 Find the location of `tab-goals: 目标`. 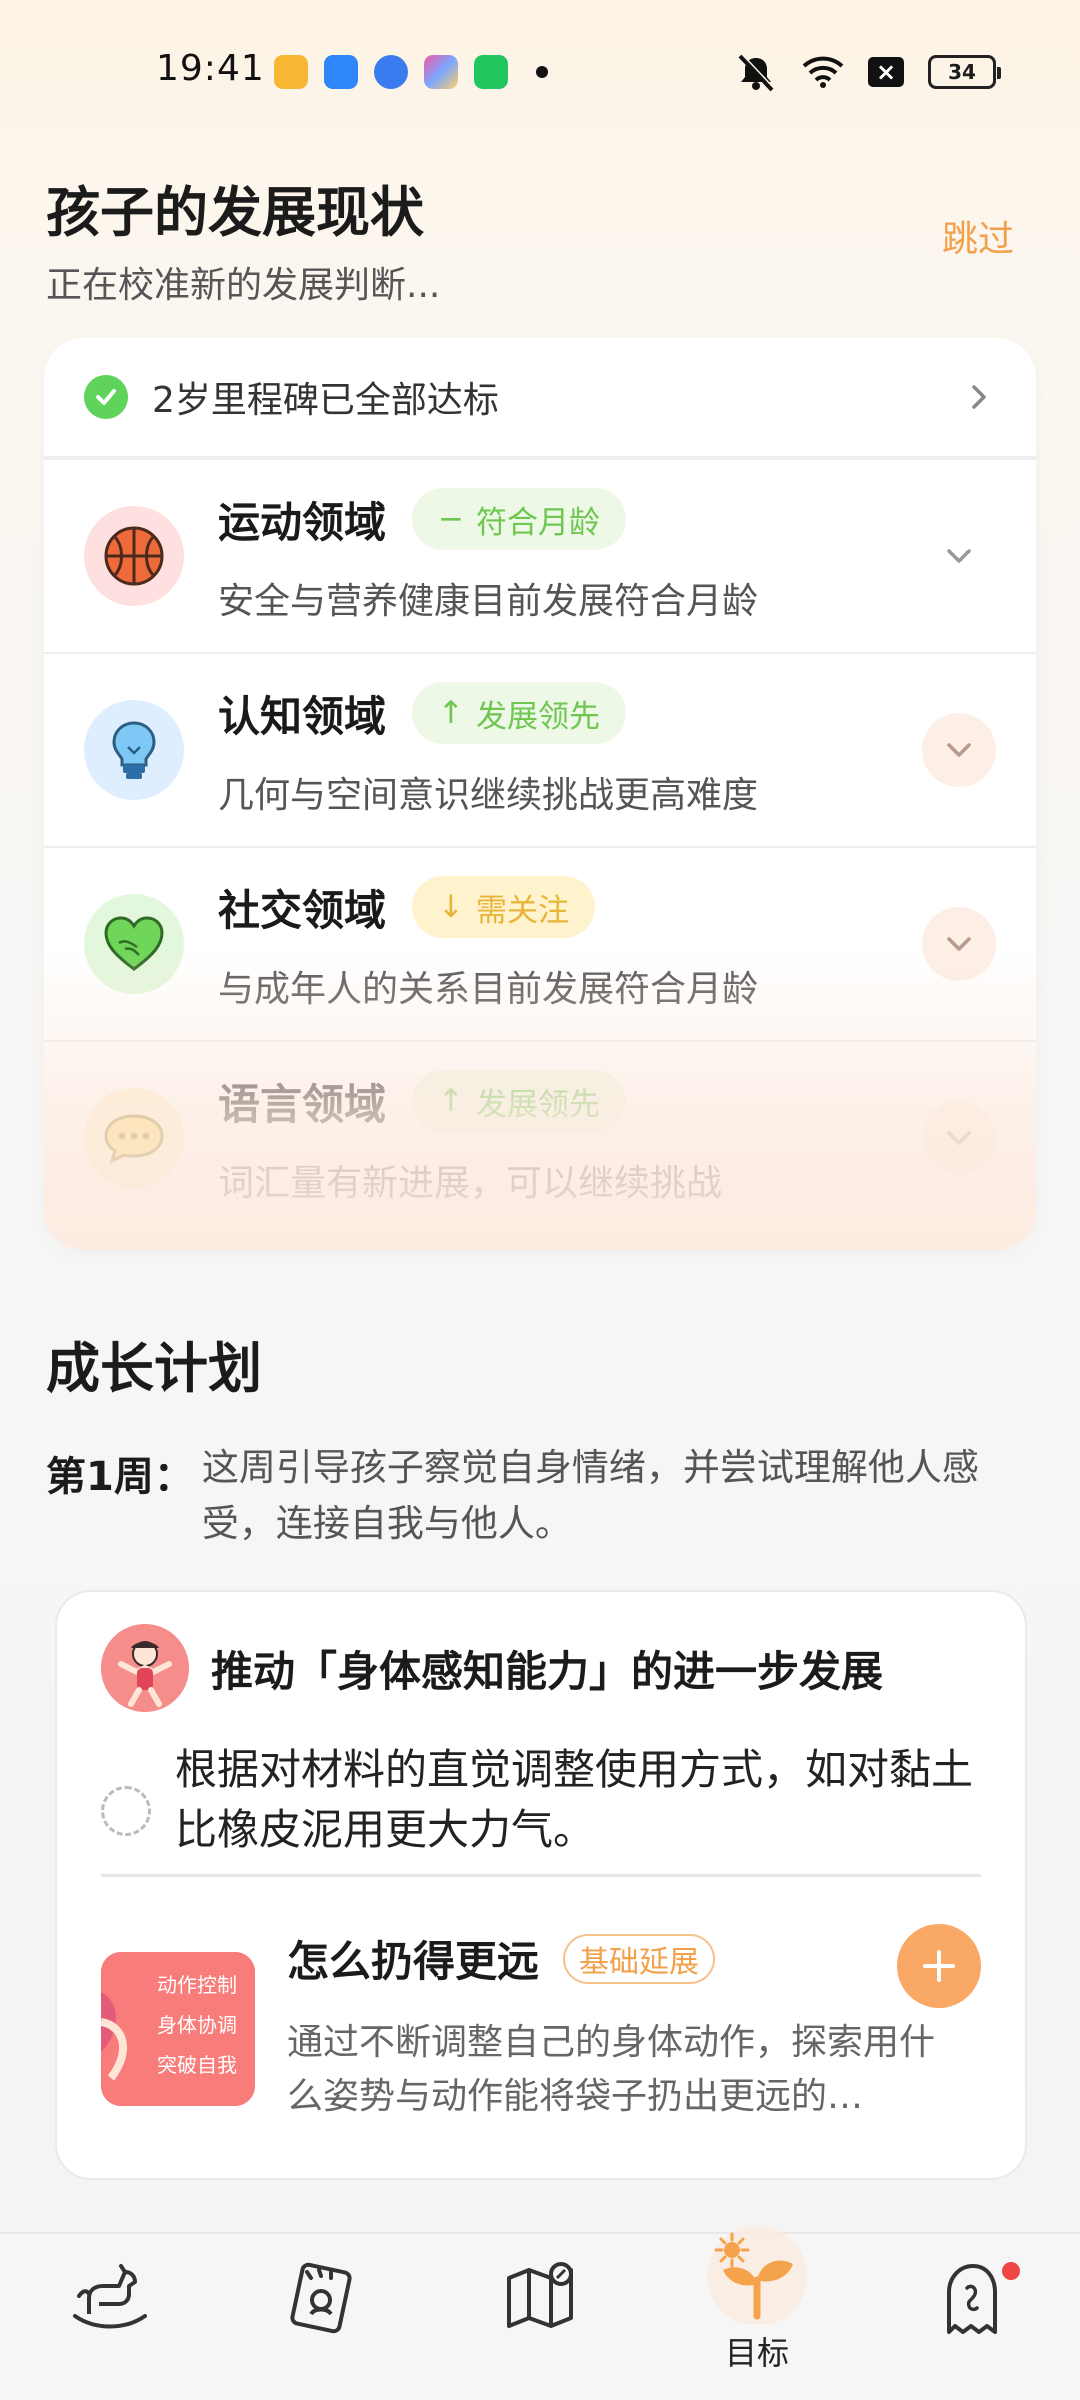

tab-goals: 目标 is located at coordinates (757, 2299).